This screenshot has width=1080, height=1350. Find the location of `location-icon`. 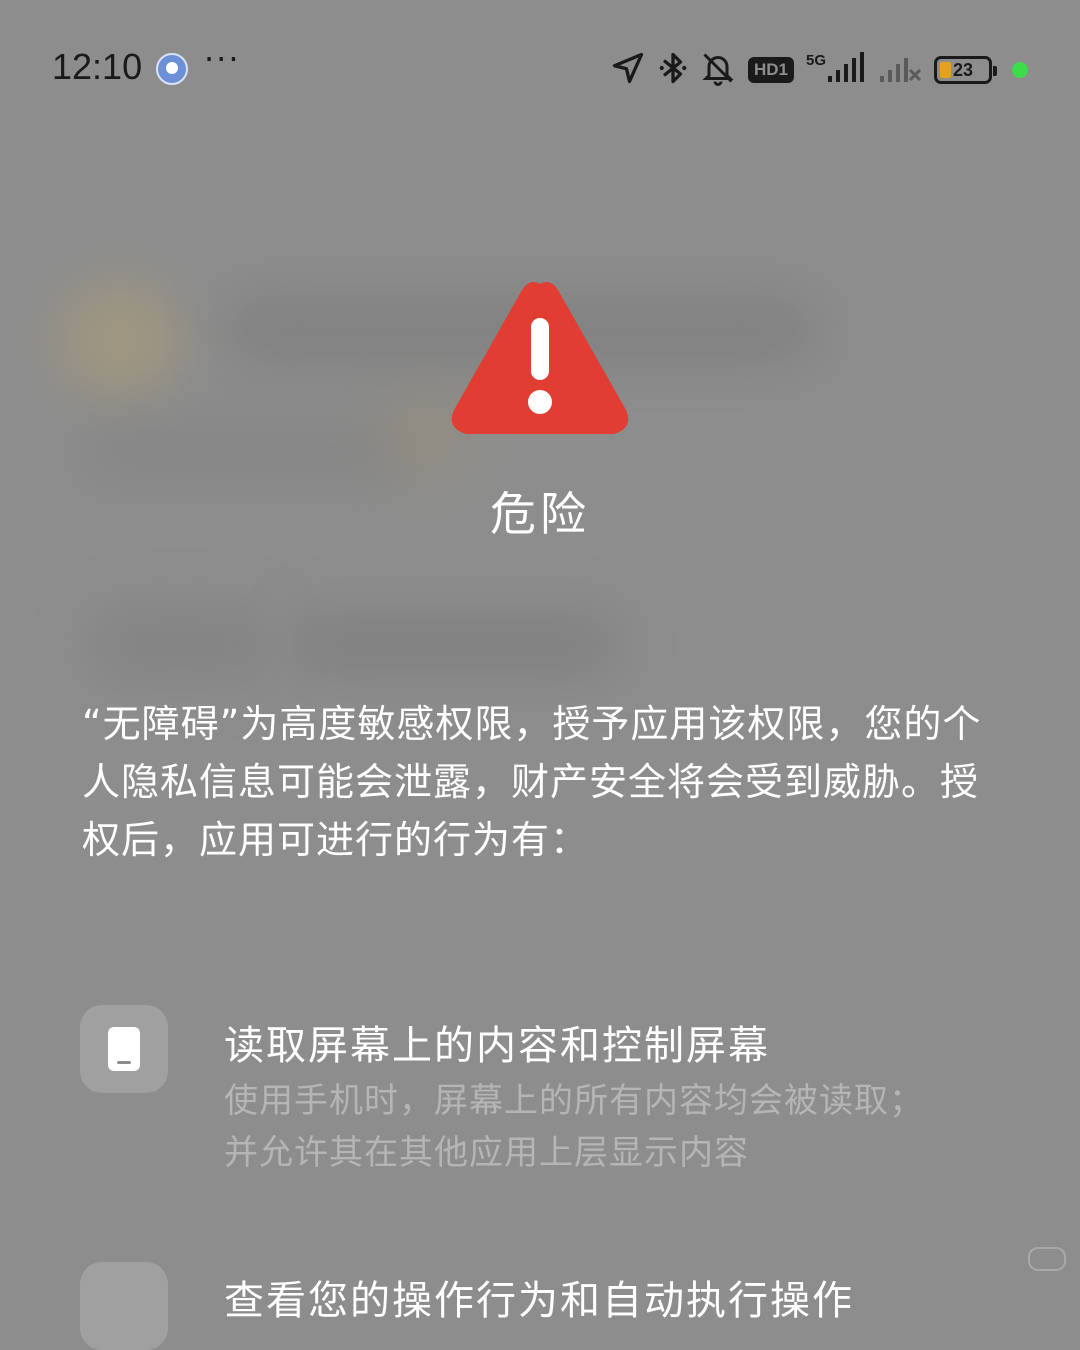

location-icon is located at coordinates (628, 70).